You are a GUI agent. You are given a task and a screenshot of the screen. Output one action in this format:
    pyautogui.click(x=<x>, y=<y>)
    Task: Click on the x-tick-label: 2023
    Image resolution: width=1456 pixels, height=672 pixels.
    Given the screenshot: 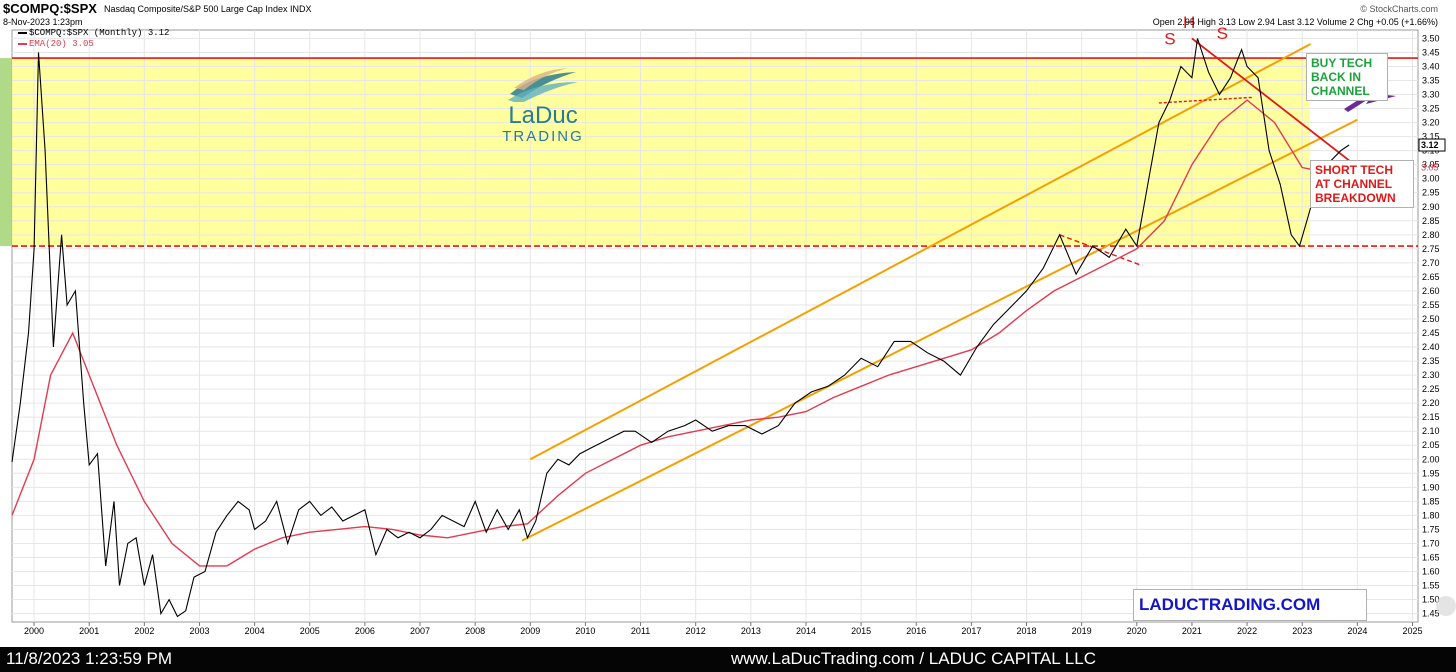 What is the action you would take?
    pyautogui.click(x=1302, y=631)
    